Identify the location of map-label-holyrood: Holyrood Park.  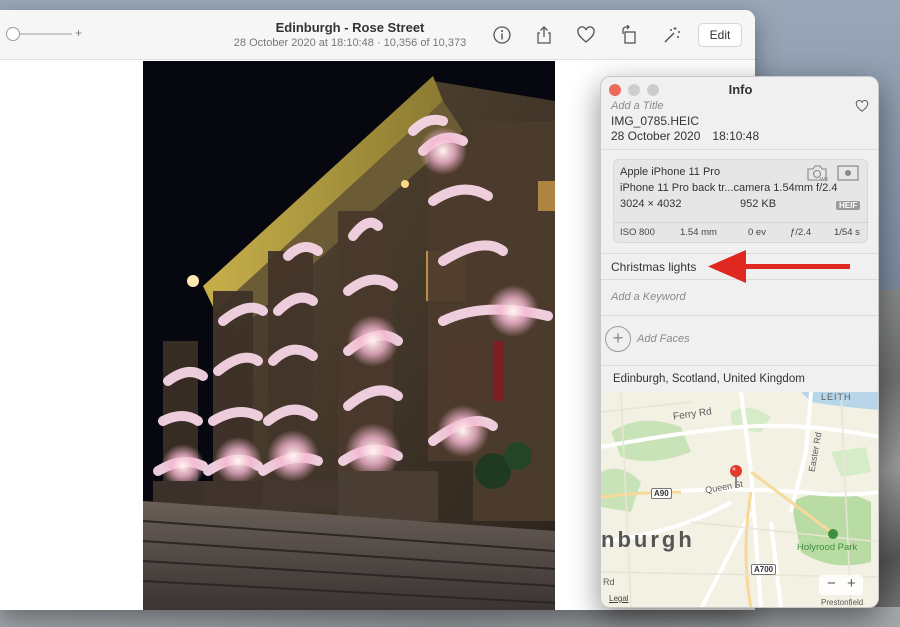
(827, 547).